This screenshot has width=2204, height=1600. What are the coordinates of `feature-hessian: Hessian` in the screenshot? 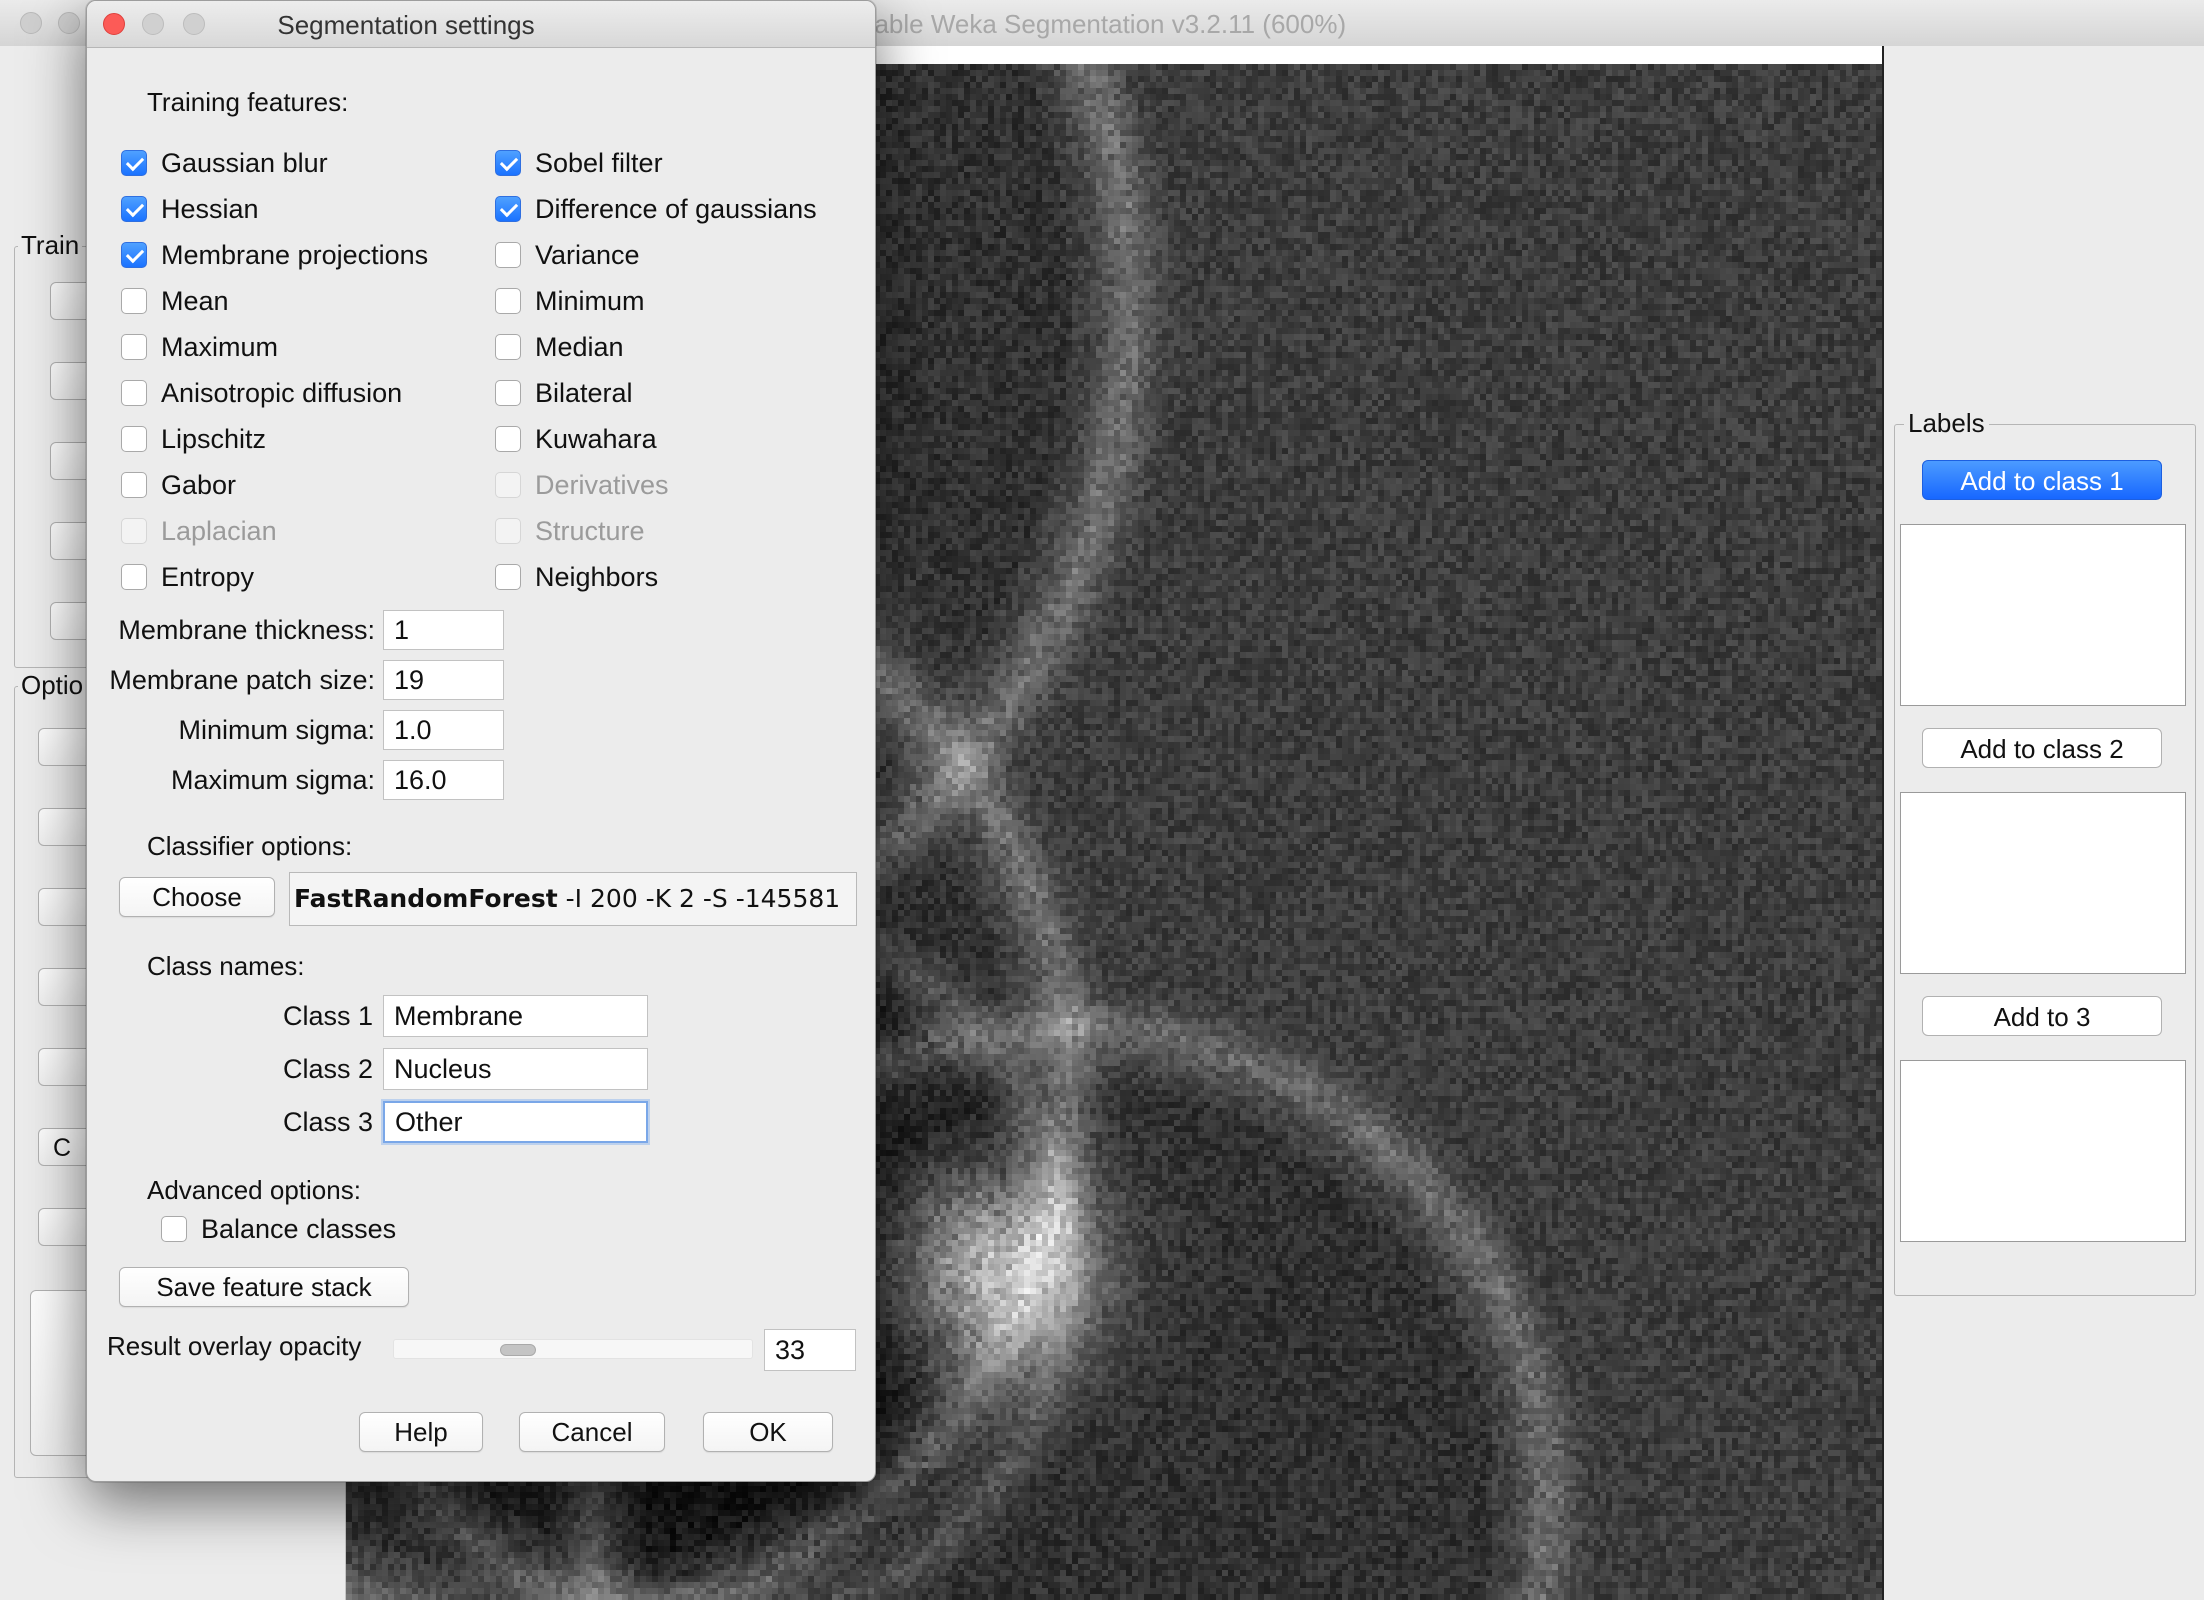 It's located at (190, 209).